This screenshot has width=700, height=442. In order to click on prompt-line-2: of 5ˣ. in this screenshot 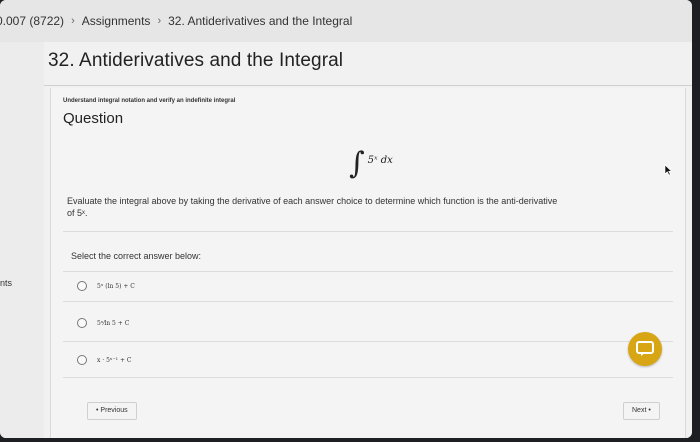, I will do `click(77, 213)`.